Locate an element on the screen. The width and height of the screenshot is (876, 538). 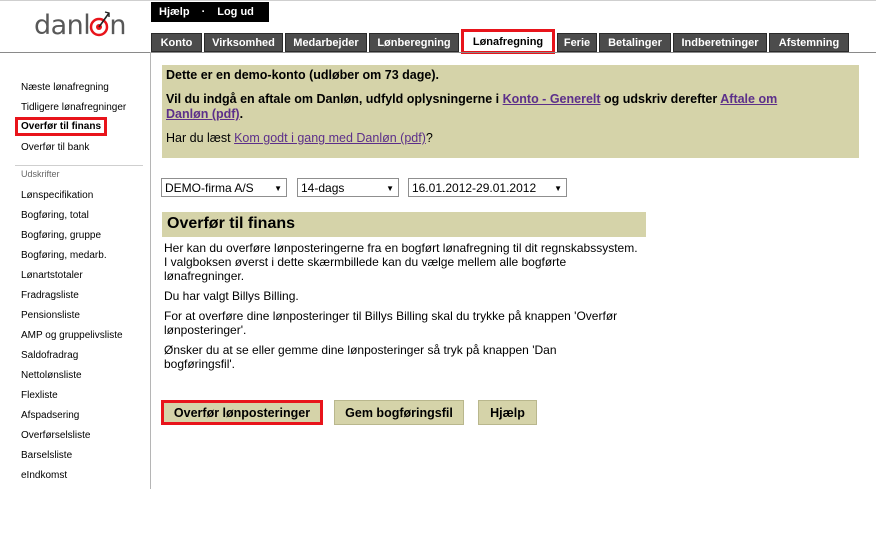
section-title: Overfør til finans is located at coordinates (404, 224).